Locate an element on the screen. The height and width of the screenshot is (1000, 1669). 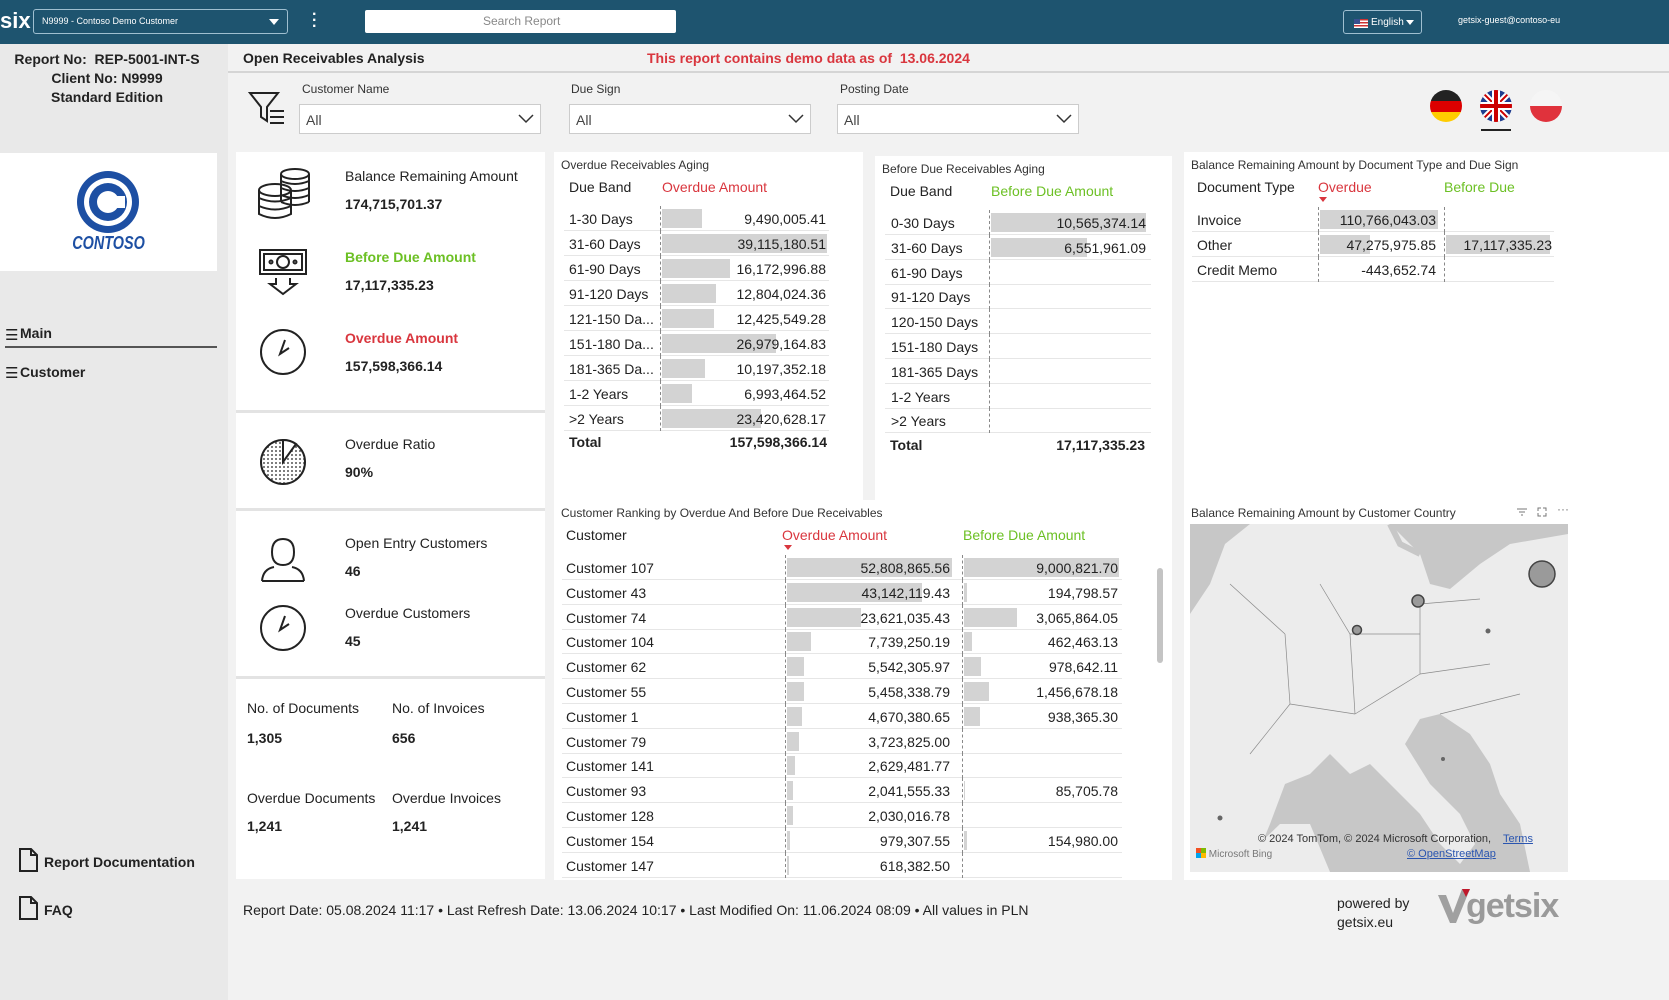
posting-date-dropdown: All is located at coordinates (958, 119).